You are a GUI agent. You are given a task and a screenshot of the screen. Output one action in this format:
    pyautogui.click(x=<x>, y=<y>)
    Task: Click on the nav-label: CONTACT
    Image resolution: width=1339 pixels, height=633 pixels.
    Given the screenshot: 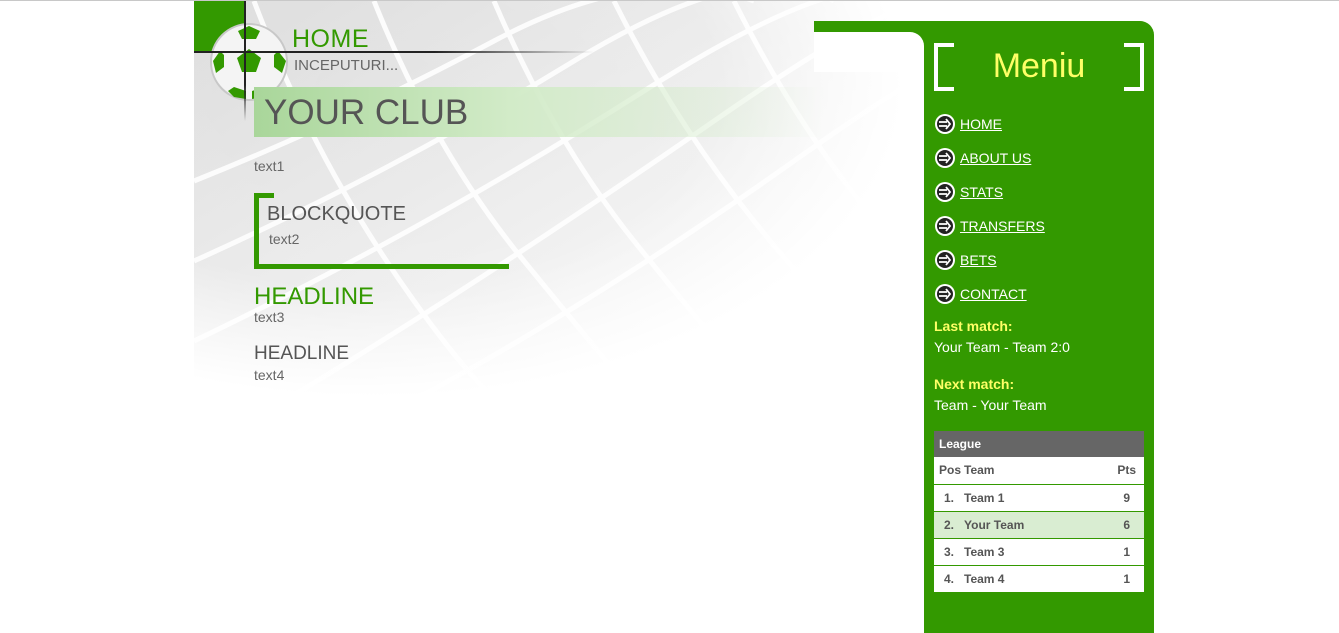 What is the action you would take?
    pyautogui.click(x=993, y=294)
    